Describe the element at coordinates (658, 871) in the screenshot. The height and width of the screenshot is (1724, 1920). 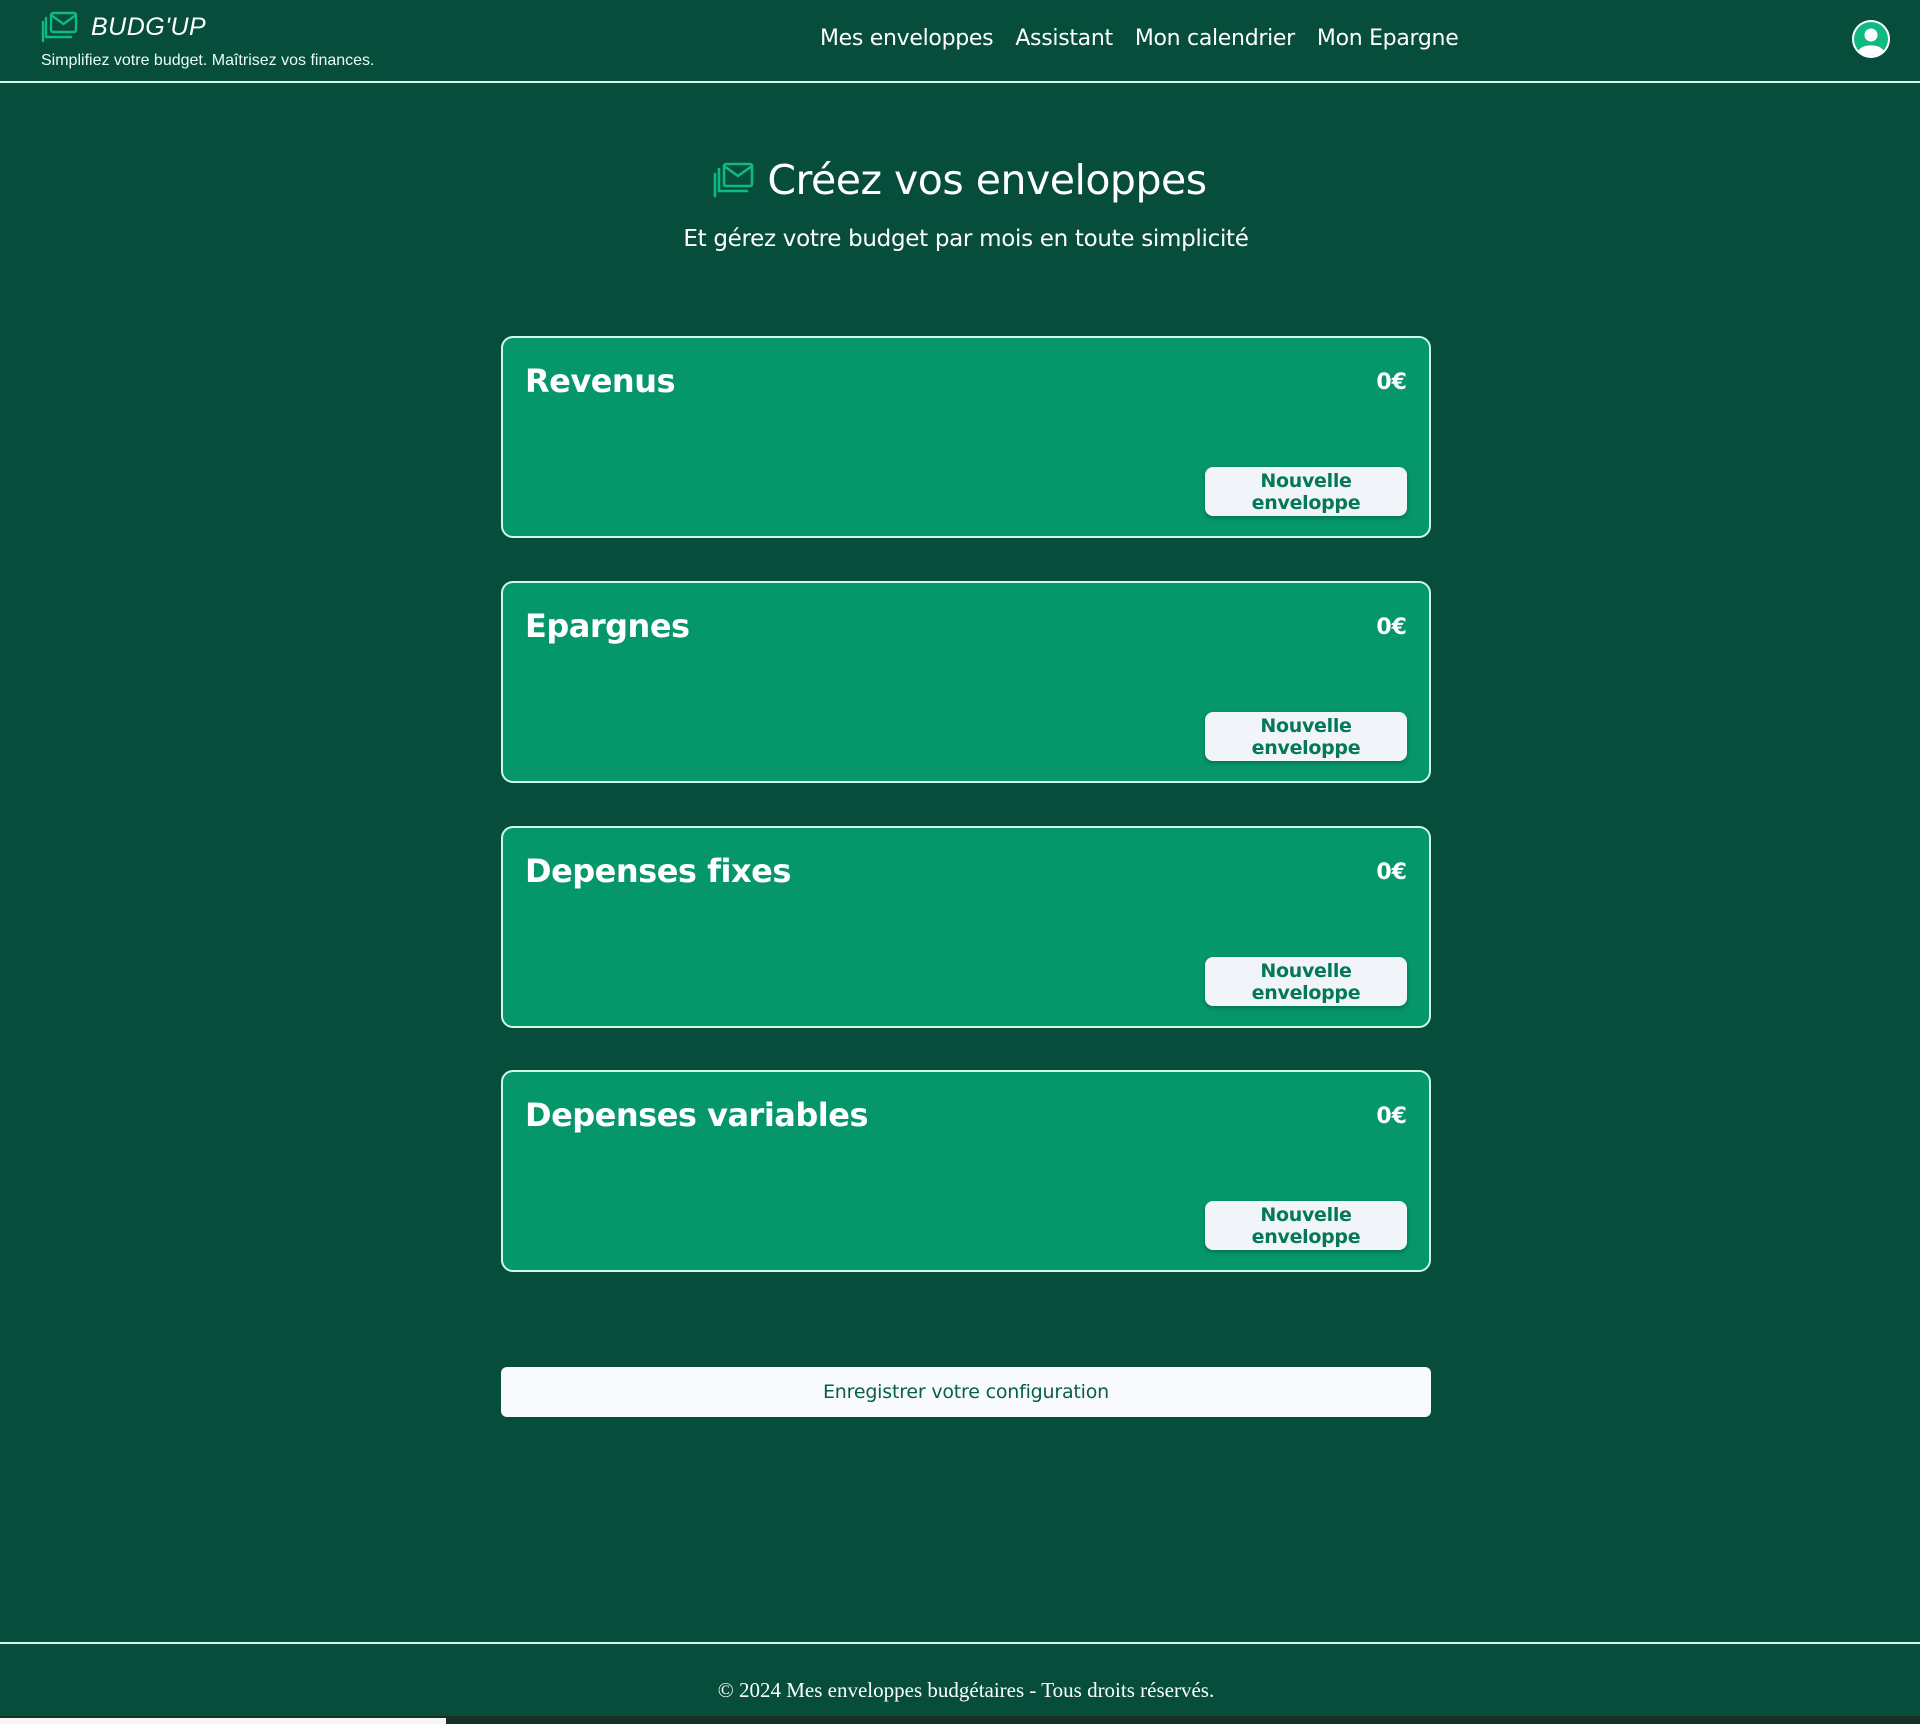
I see `card-title: Depenses fixes` at that location.